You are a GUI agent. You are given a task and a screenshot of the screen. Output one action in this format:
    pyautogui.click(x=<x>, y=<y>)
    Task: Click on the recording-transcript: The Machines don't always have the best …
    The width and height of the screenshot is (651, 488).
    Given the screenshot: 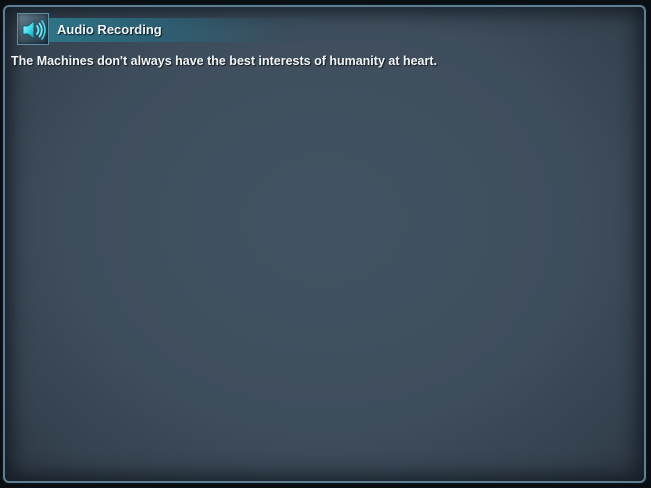 What is the action you would take?
    pyautogui.click(x=224, y=61)
    